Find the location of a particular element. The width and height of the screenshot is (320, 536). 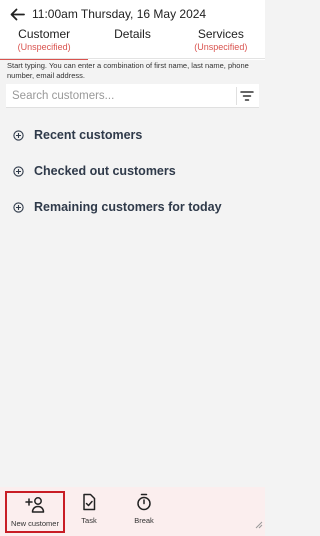

section-checked-out-customers: Checked out customers is located at coordinates (94, 171).